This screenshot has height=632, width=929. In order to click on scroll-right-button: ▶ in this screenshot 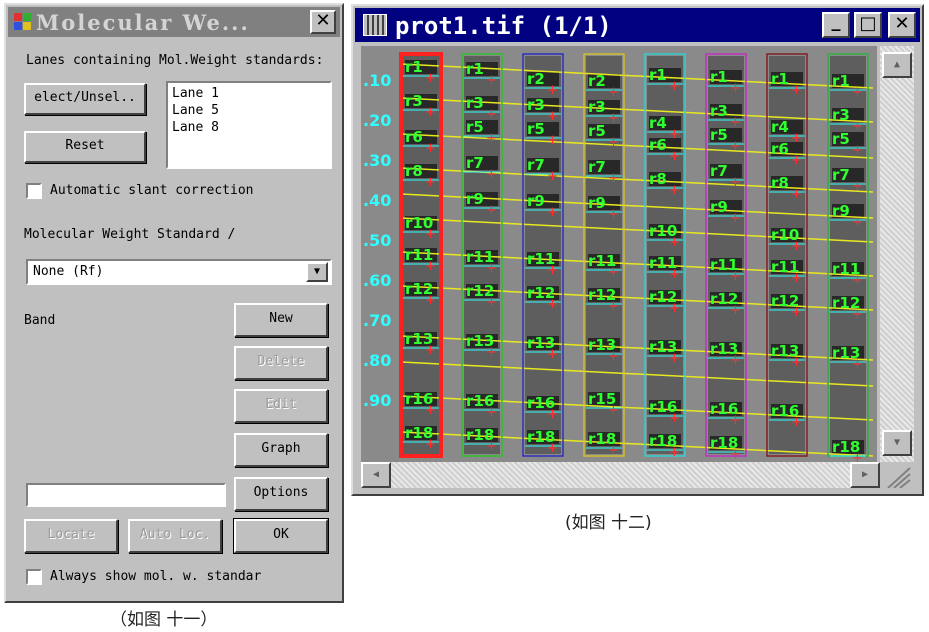, I will do `click(865, 475)`.